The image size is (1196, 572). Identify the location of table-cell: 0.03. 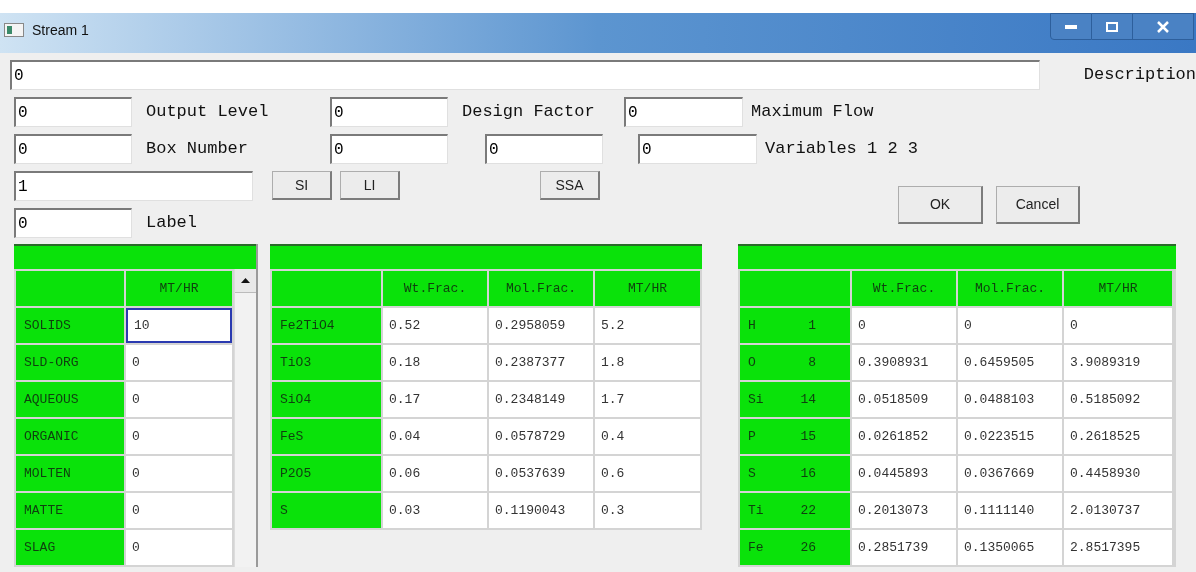
(435, 510).